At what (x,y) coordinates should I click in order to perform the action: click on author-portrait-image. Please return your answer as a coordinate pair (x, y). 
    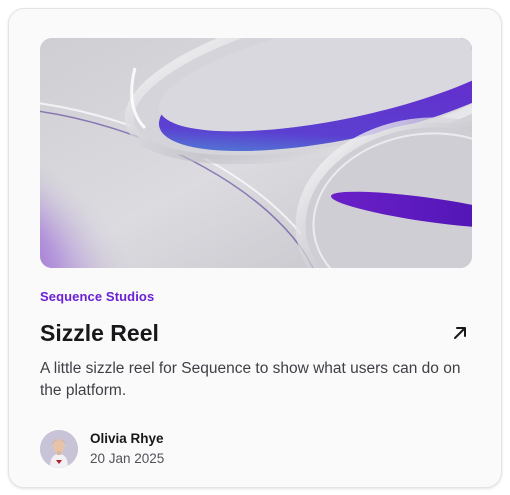
    Looking at the image, I should click on (59, 449).